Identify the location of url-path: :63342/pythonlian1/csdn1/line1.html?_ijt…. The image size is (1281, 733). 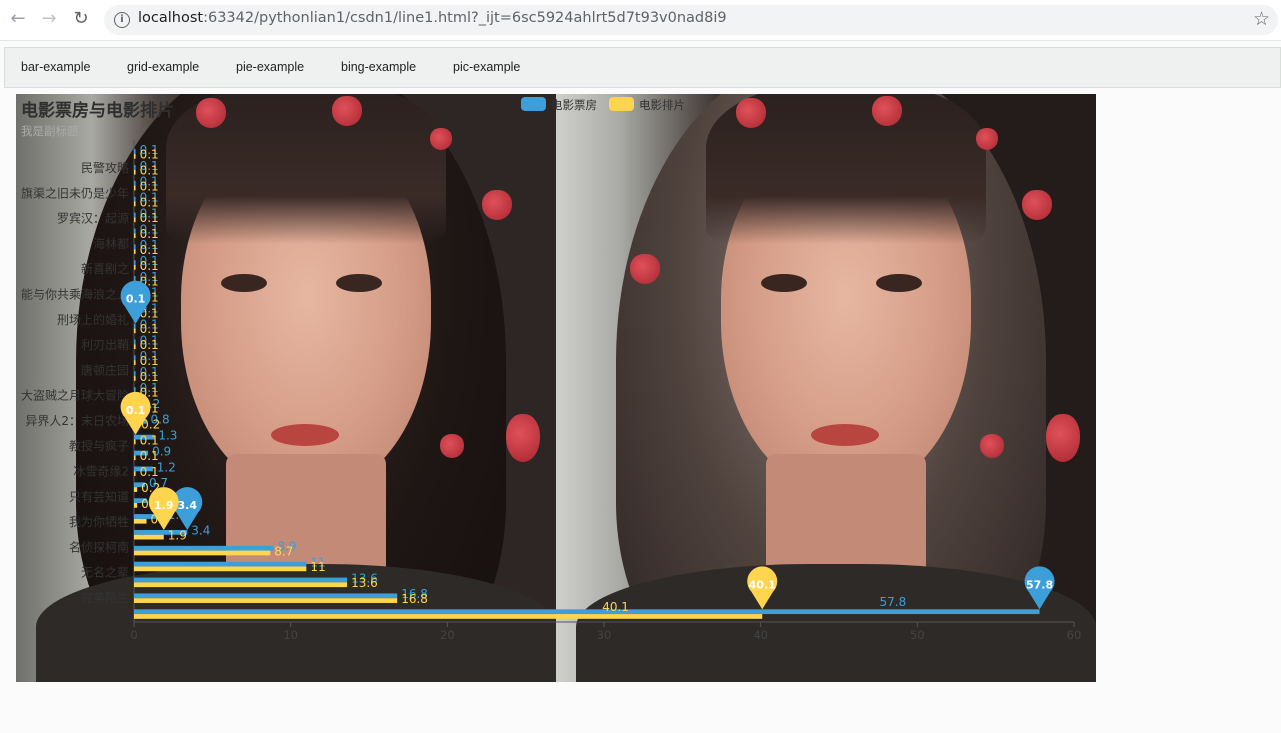
(465, 18).